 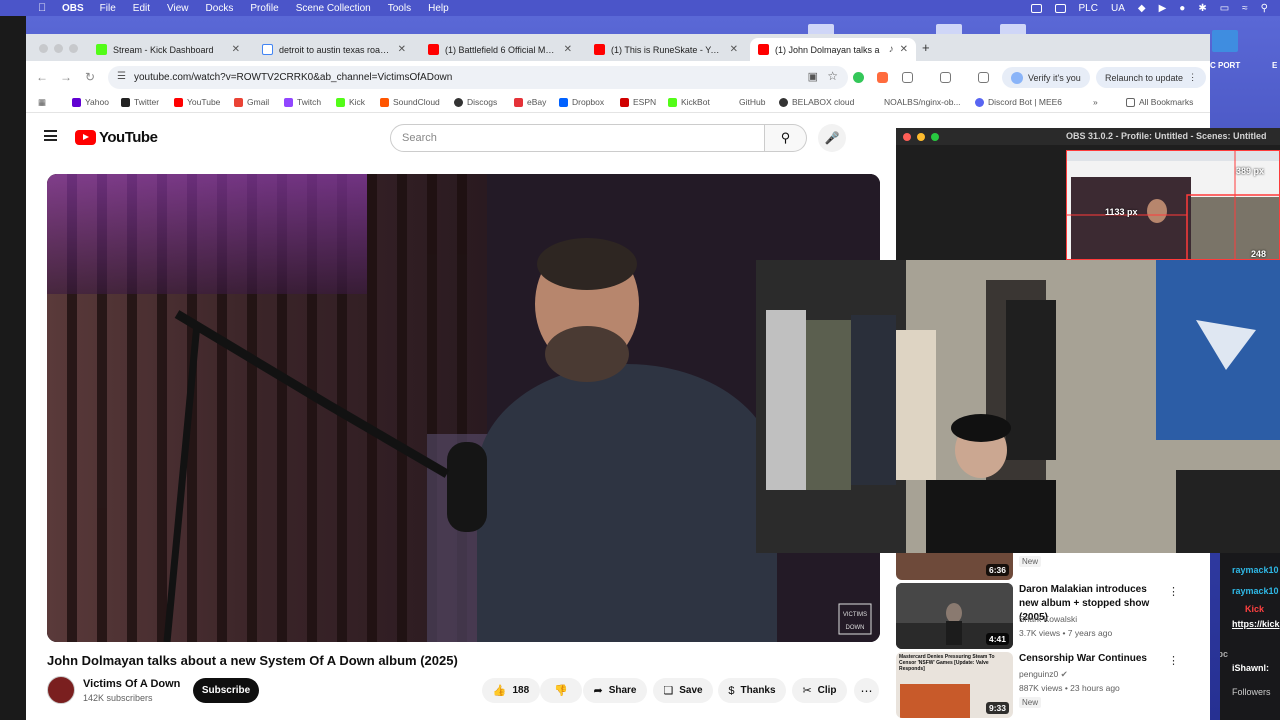 I want to click on browser-tab: Stream - Kick Dashboard ✕, so click(x=168, y=49).